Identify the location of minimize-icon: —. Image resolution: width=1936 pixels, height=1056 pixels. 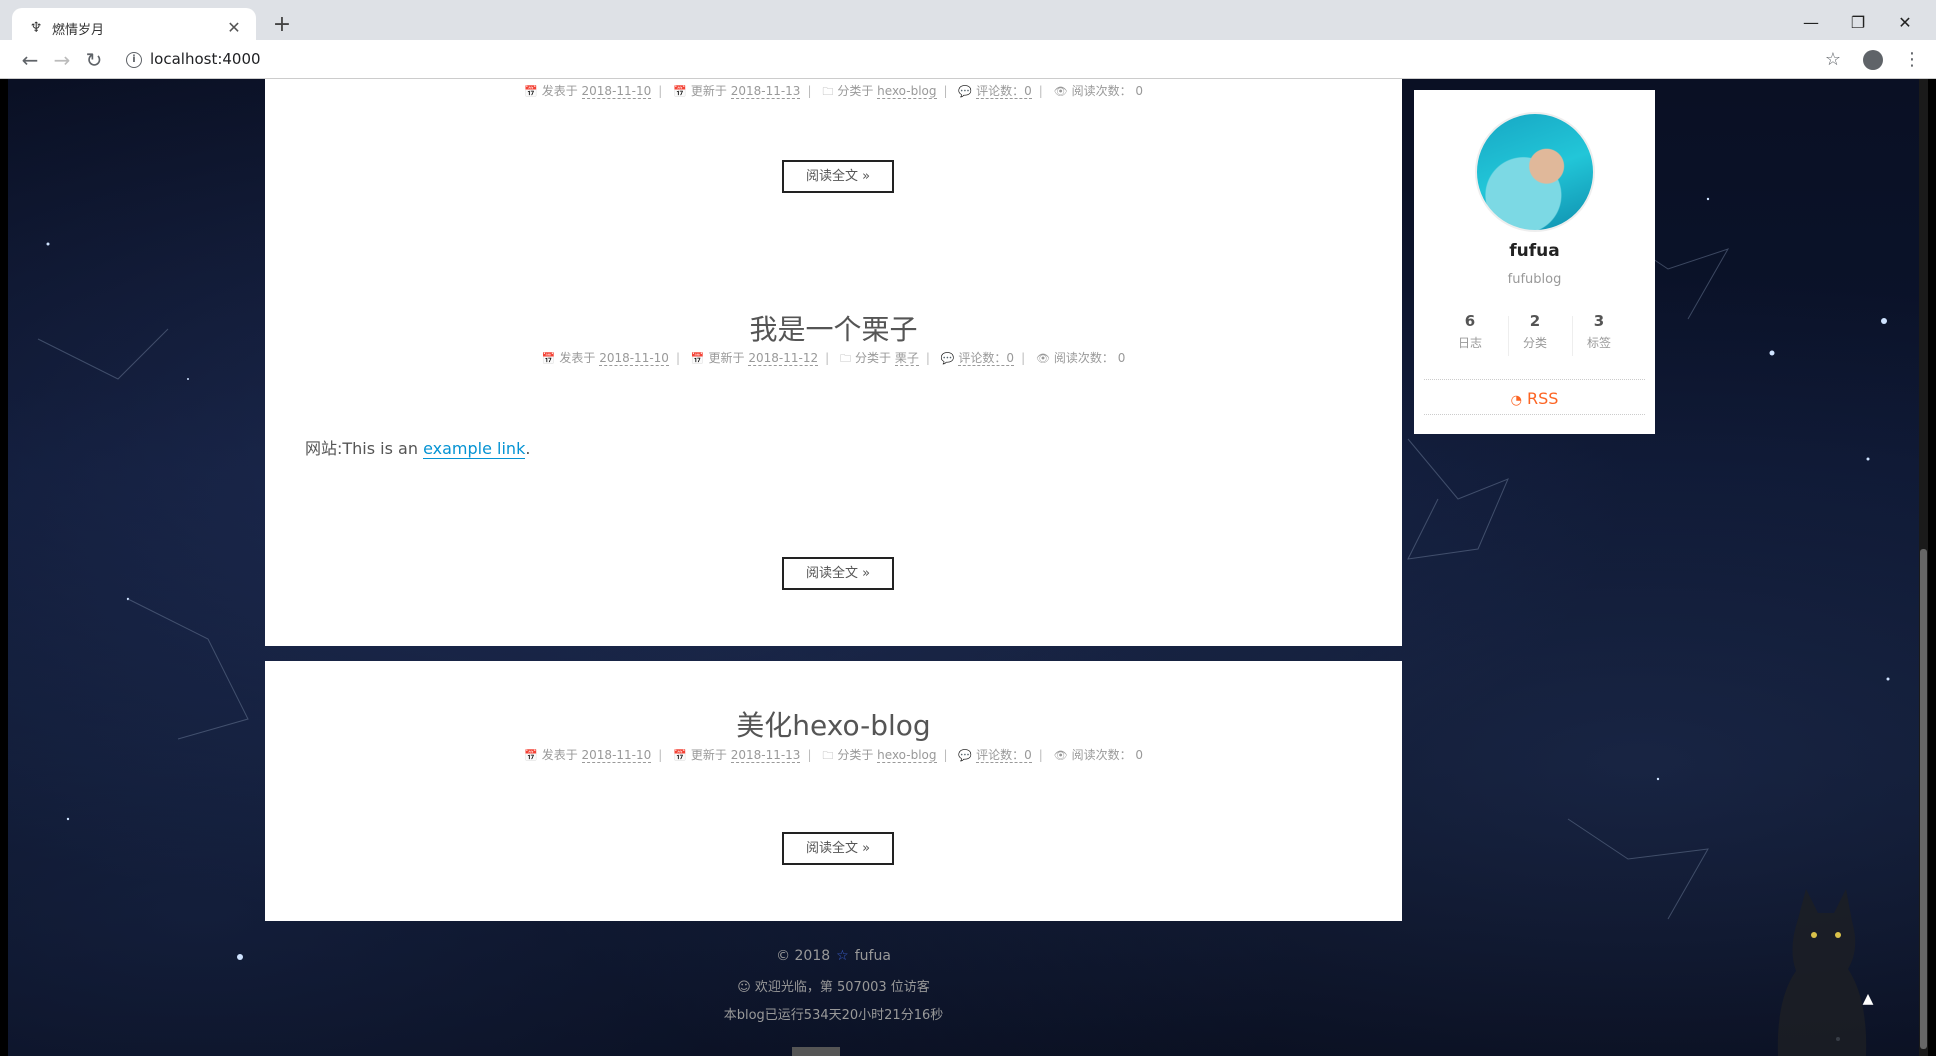
(1811, 23).